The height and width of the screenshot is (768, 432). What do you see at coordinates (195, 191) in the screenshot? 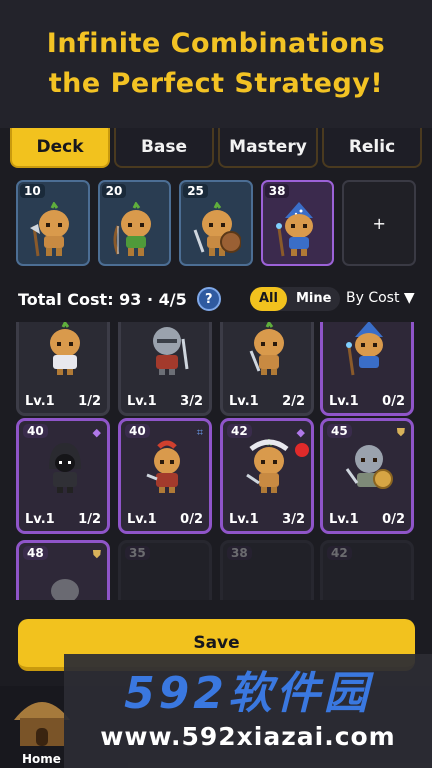
I see `slot-cost: 25` at bounding box center [195, 191].